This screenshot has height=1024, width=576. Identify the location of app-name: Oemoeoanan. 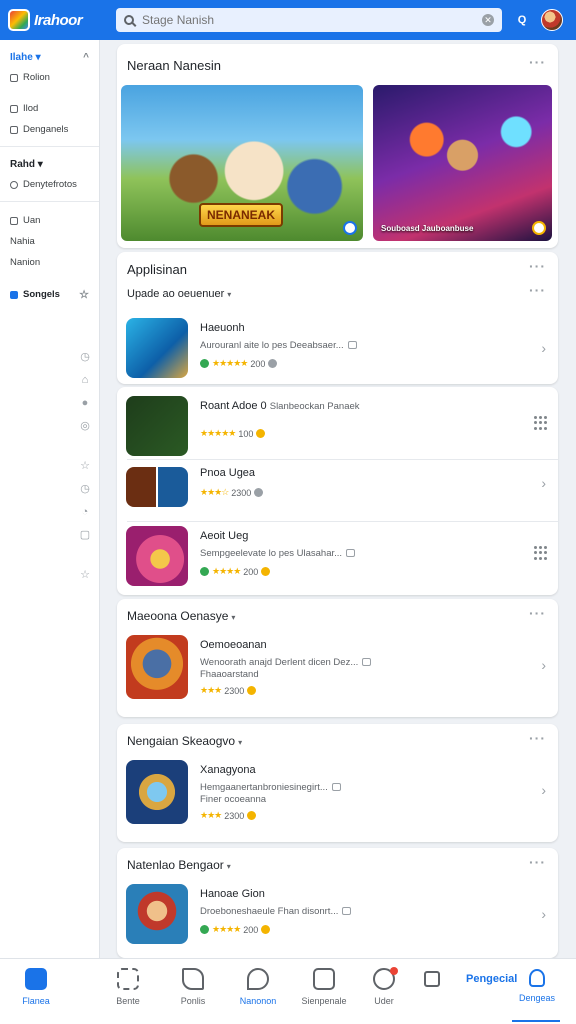
(233, 645).